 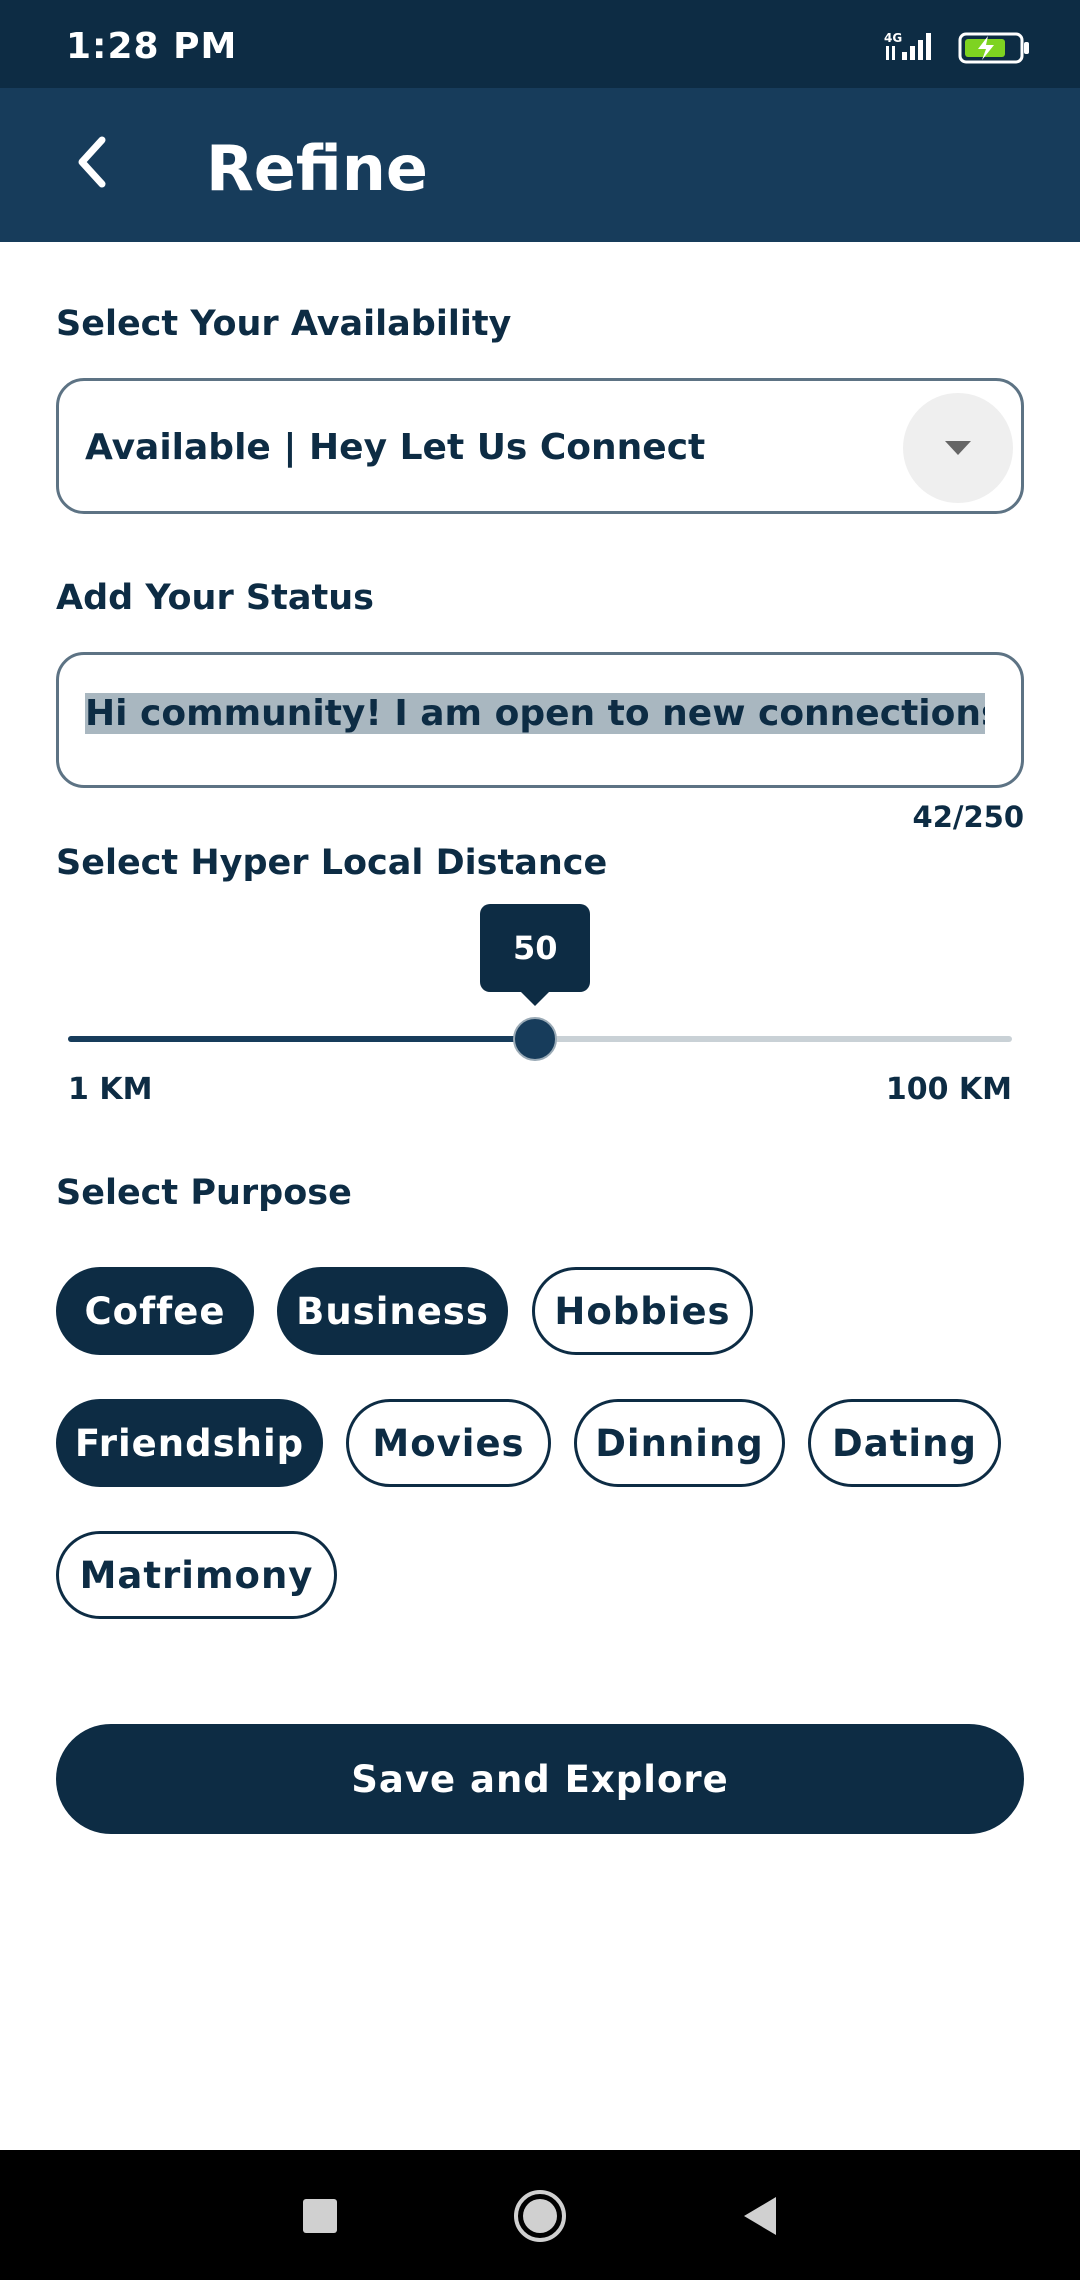 What do you see at coordinates (904, 1443) in the screenshot?
I see `purpose-chip-dating: Dating` at bounding box center [904, 1443].